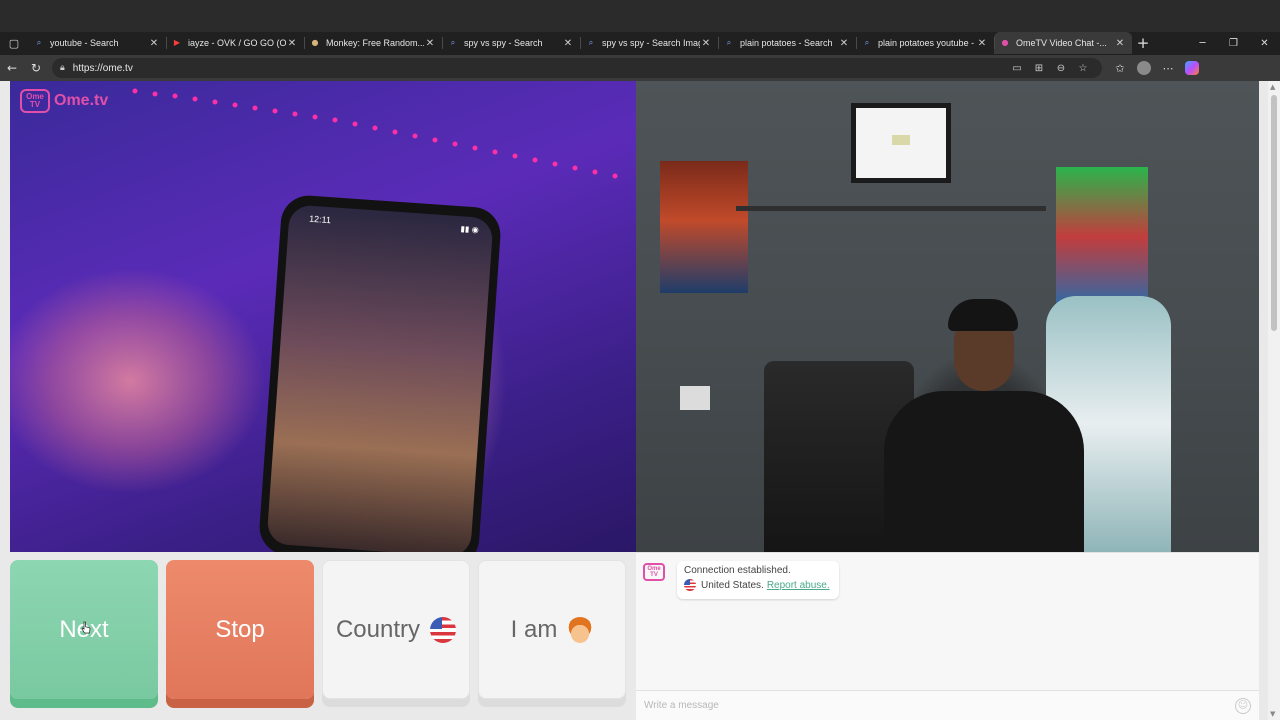  I want to click on copilot-icon, so click(1192, 68).